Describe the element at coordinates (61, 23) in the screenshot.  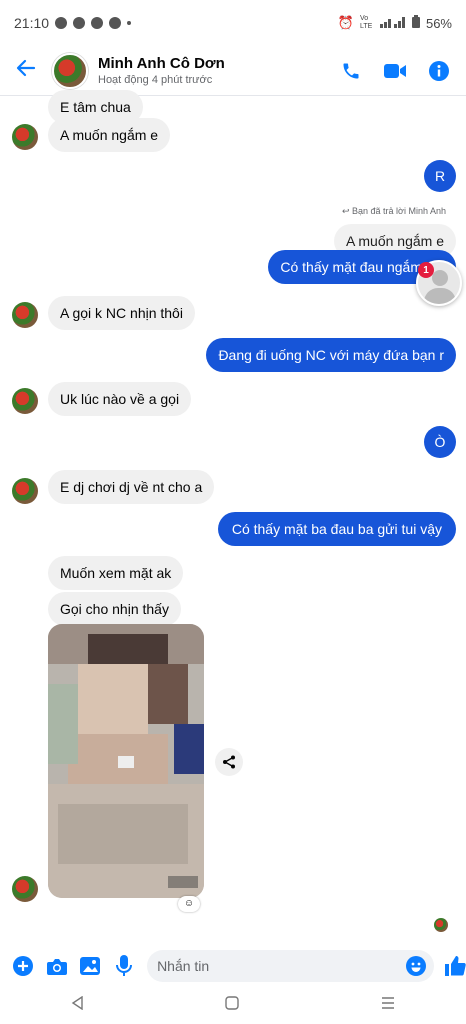
I see `messenger-notification-icon` at that location.